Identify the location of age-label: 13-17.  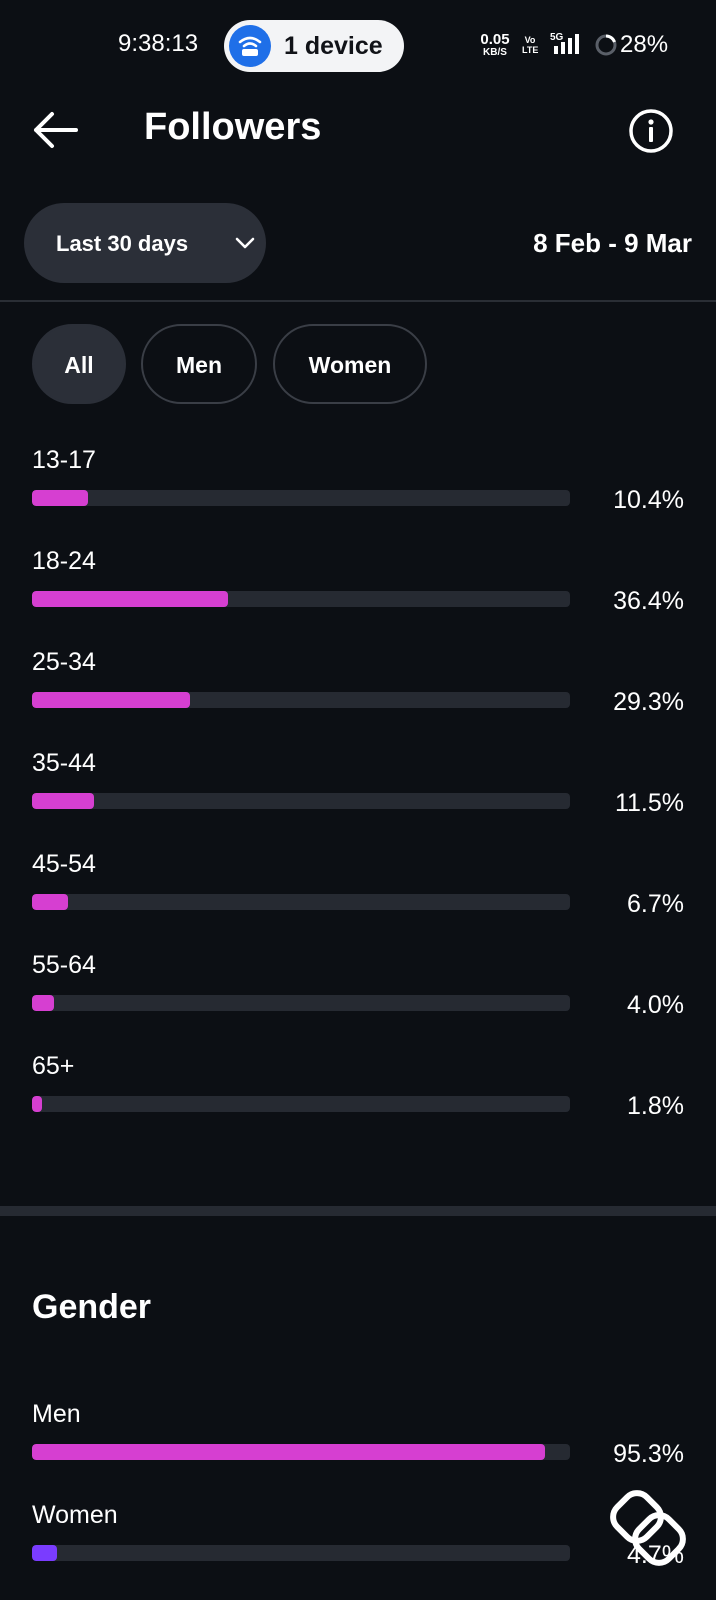
(64, 460).